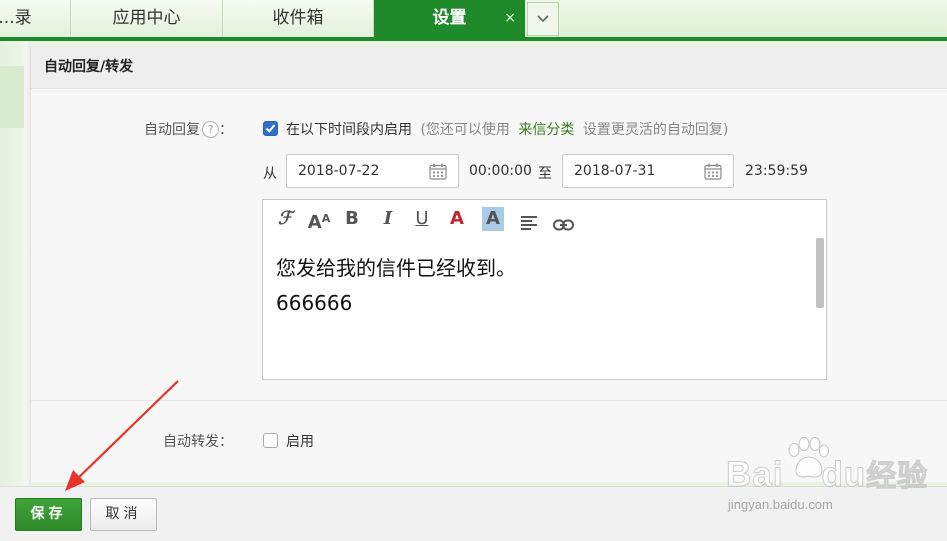  Describe the element at coordinates (285, 219) in the screenshot. I see `font-family-icon: ℱ` at that location.